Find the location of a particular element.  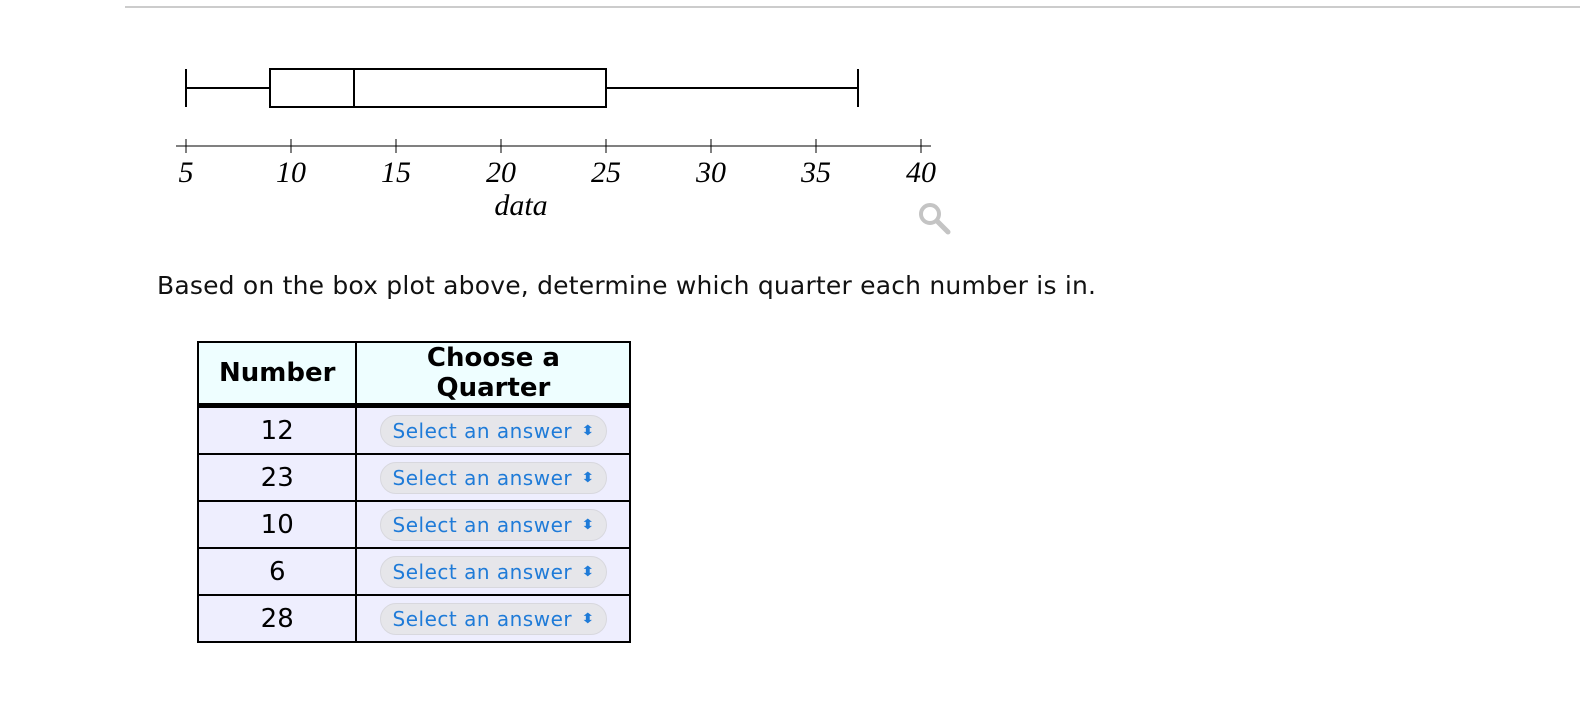

x-tick-label: 25 is located at coordinates (606, 172).